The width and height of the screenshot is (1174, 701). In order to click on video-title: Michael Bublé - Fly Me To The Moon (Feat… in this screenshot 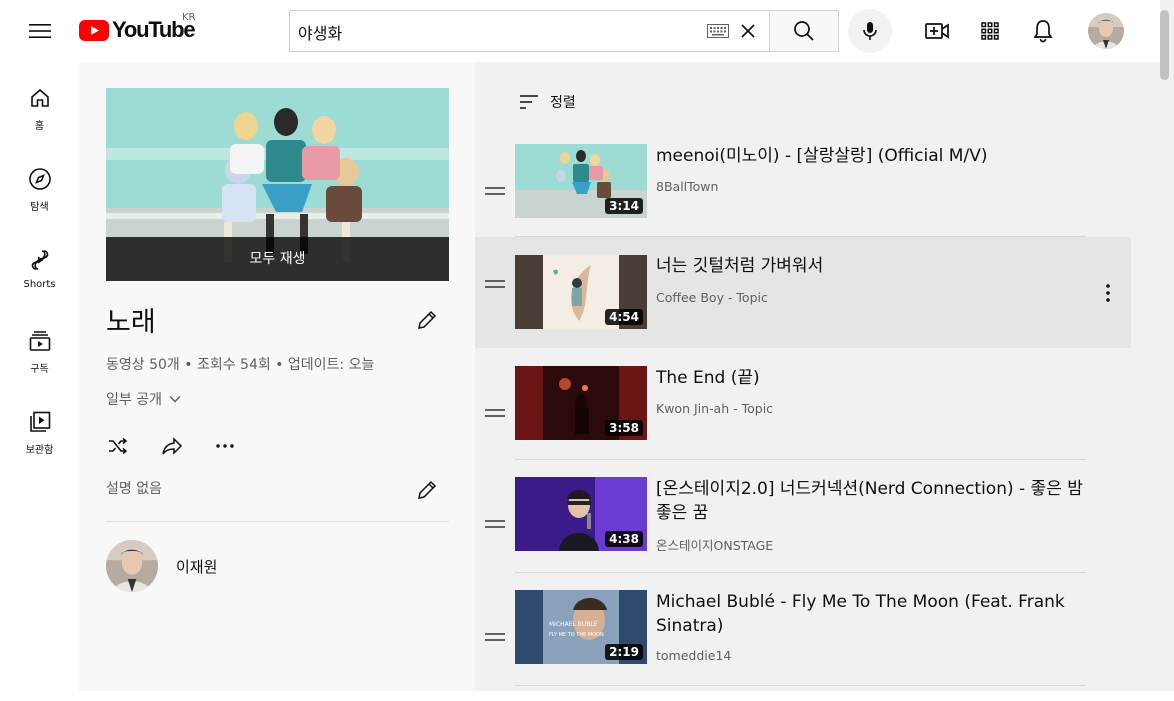, I will do `click(871, 614)`.